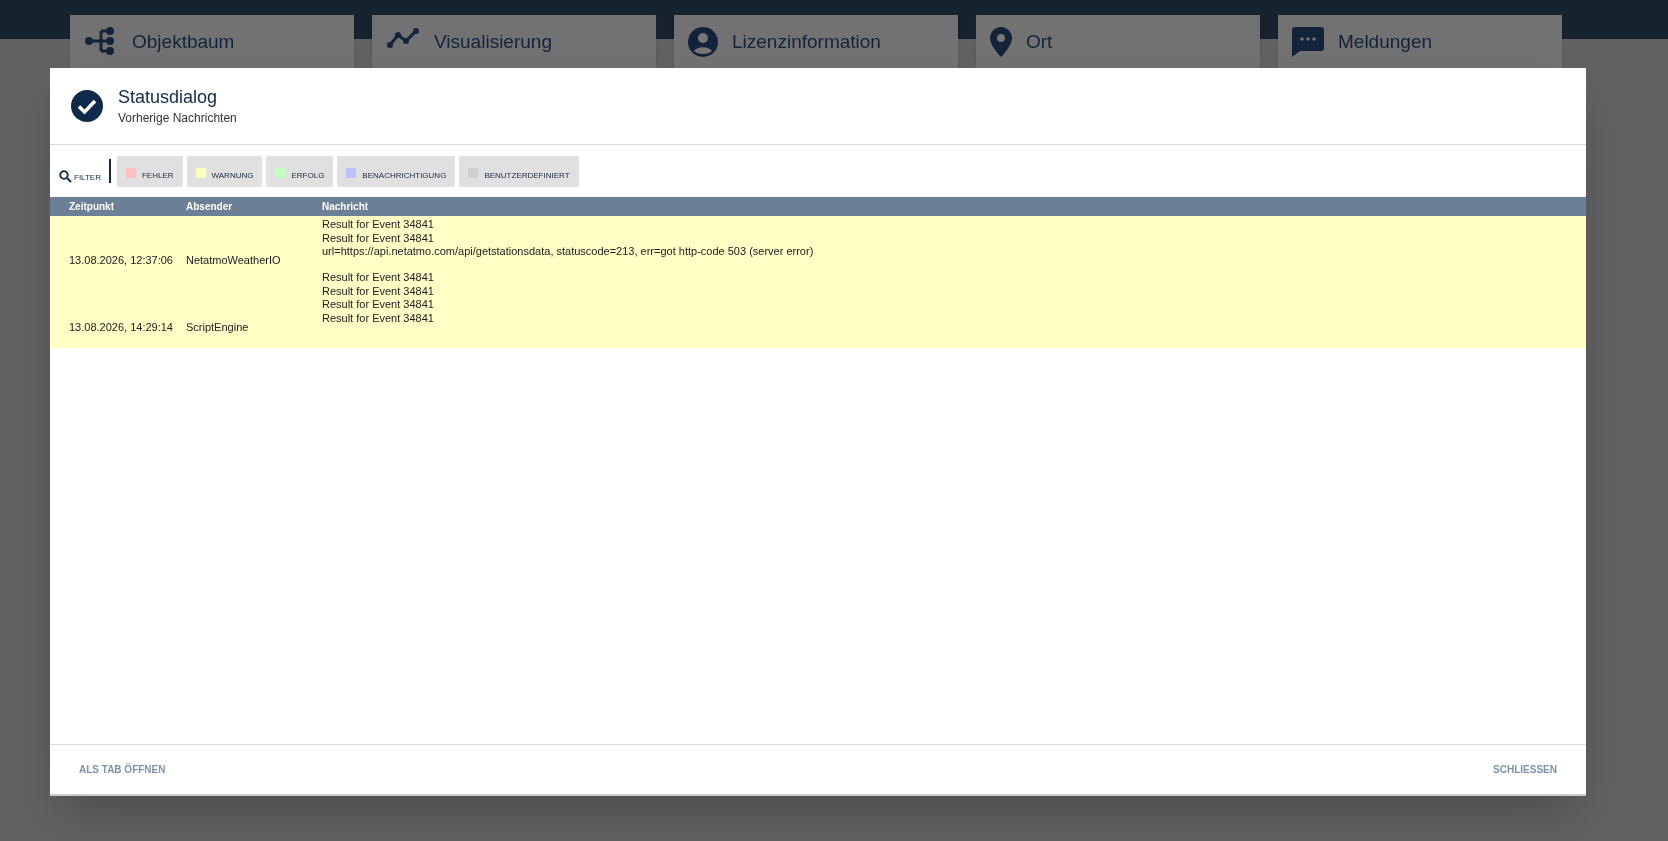 This screenshot has height=841, width=1668. What do you see at coordinates (87, 106) in the screenshot?
I see `checkmark-icon` at bounding box center [87, 106].